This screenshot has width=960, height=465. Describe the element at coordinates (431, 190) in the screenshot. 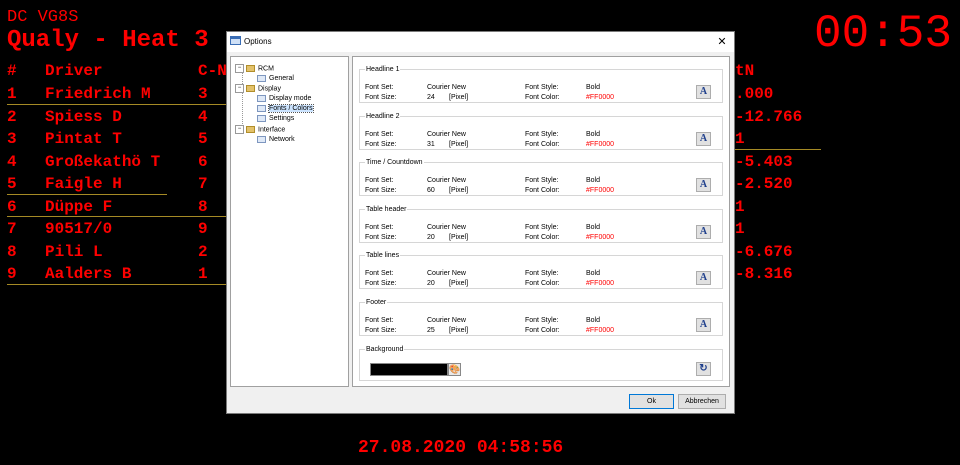

I see `font-size-value: 60` at that location.